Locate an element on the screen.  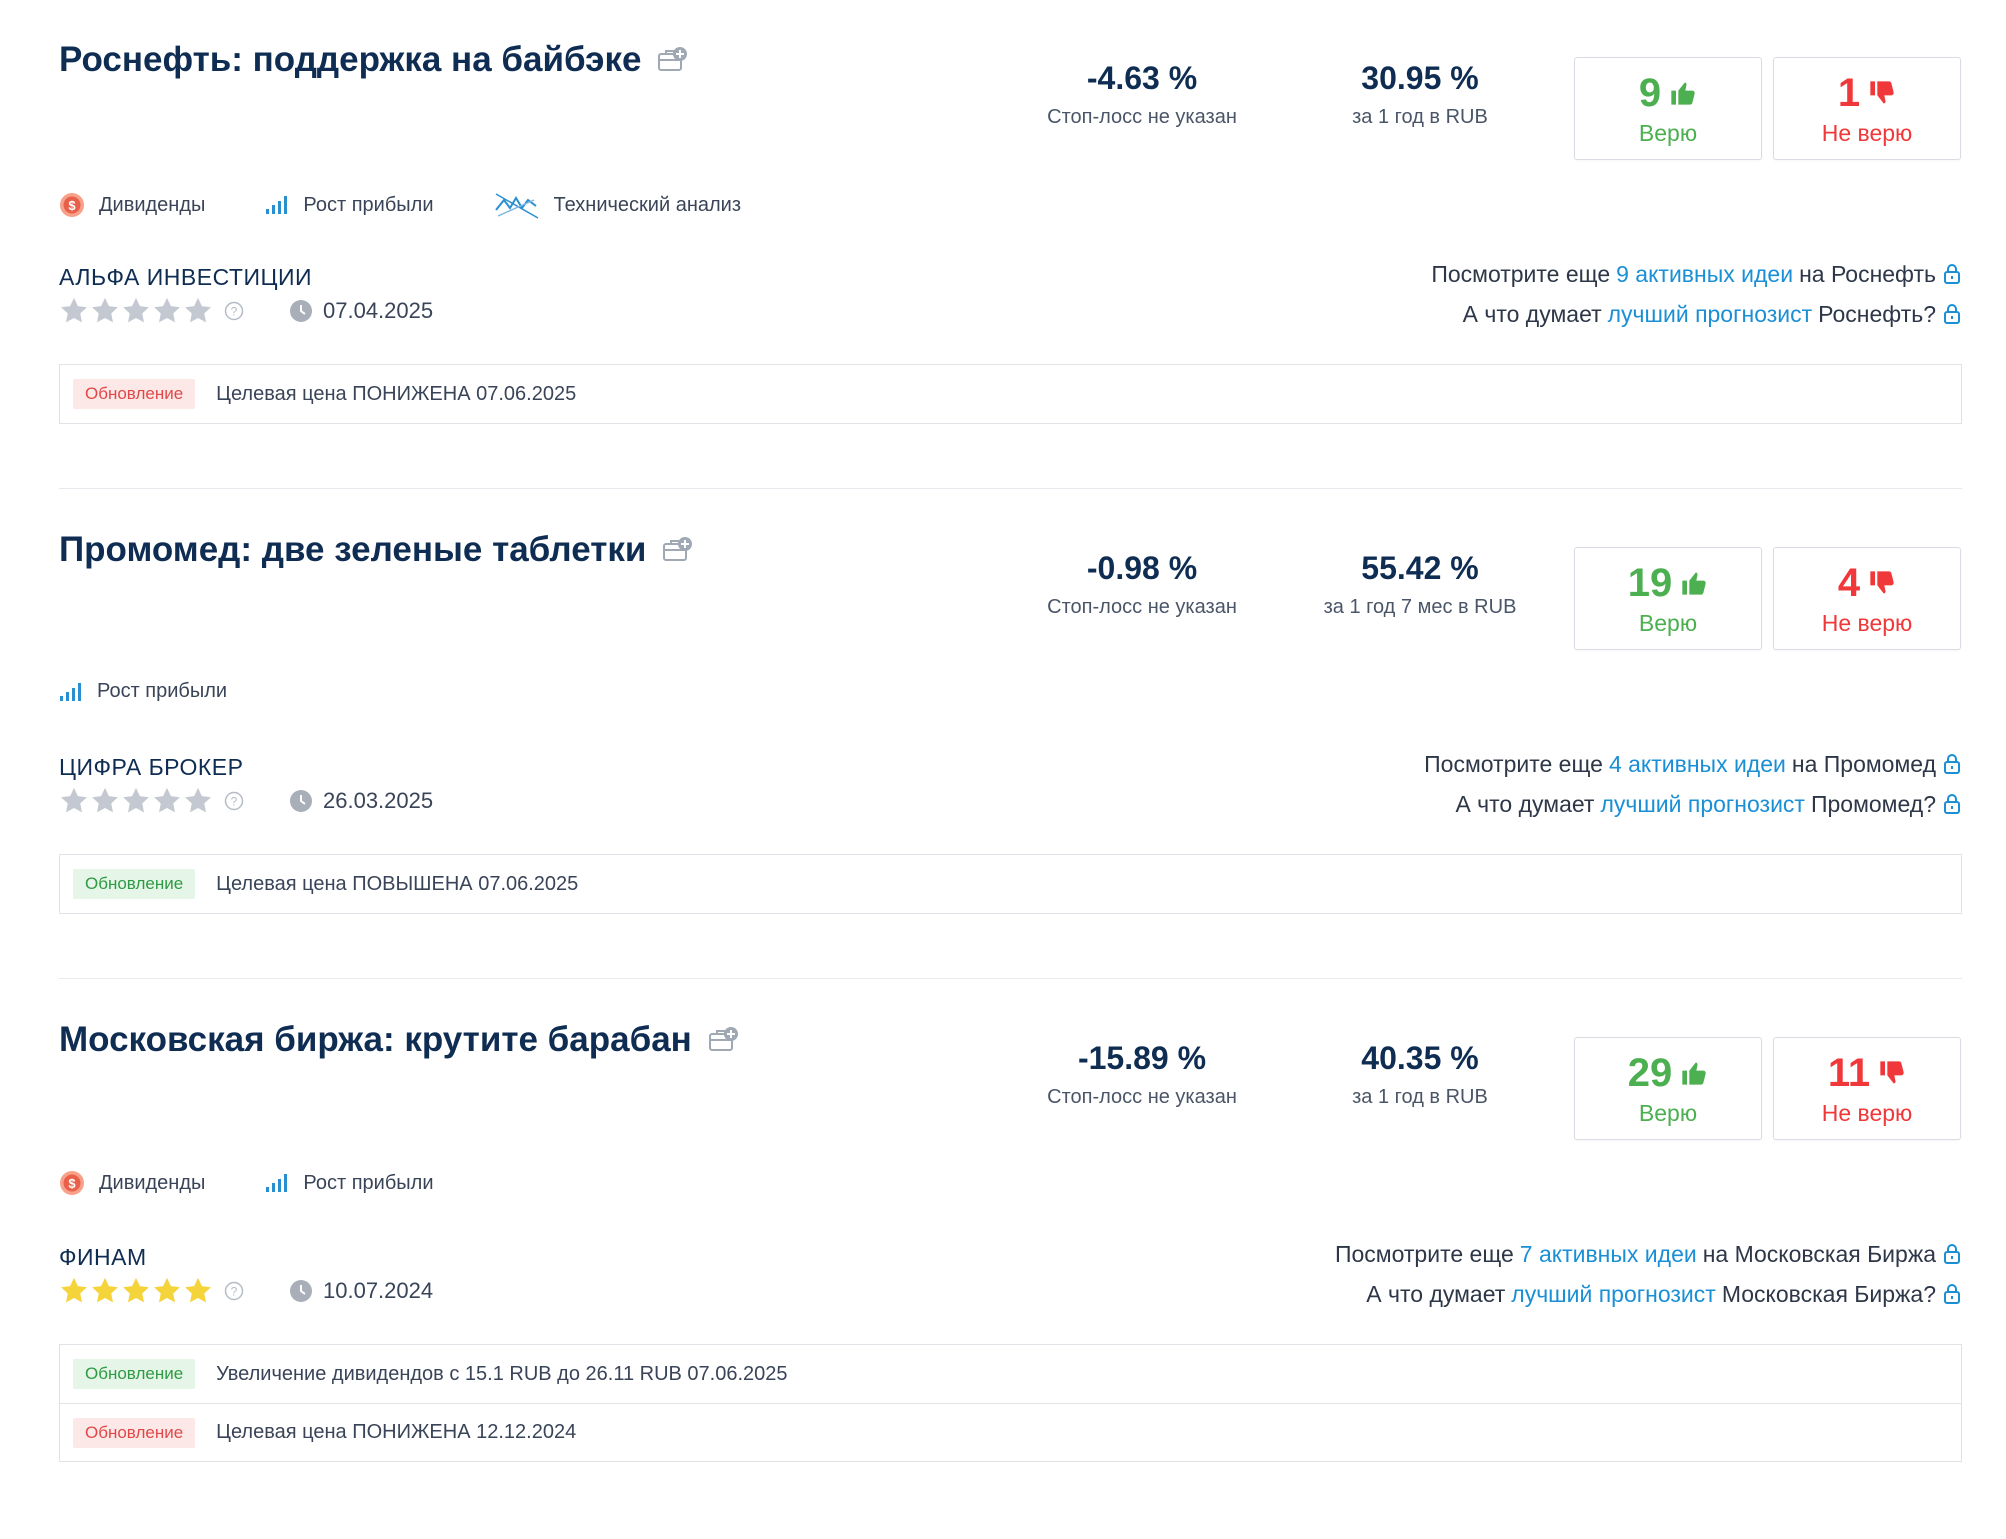
stop-loss-metric: -0.98 % Стоп-лосс не указан is located at coordinates (1142, 583).